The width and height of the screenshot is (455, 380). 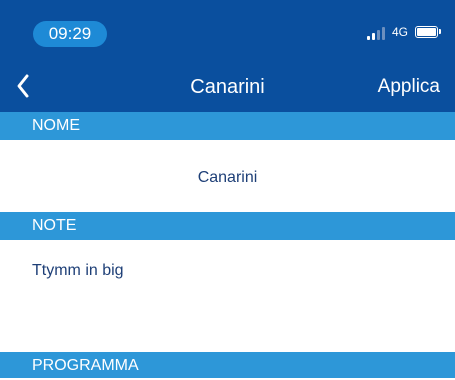 What do you see at coordinates (78, 270) in the screenshot?
I see `note-text: Ttymm in big` at bounding box center [78, 270].